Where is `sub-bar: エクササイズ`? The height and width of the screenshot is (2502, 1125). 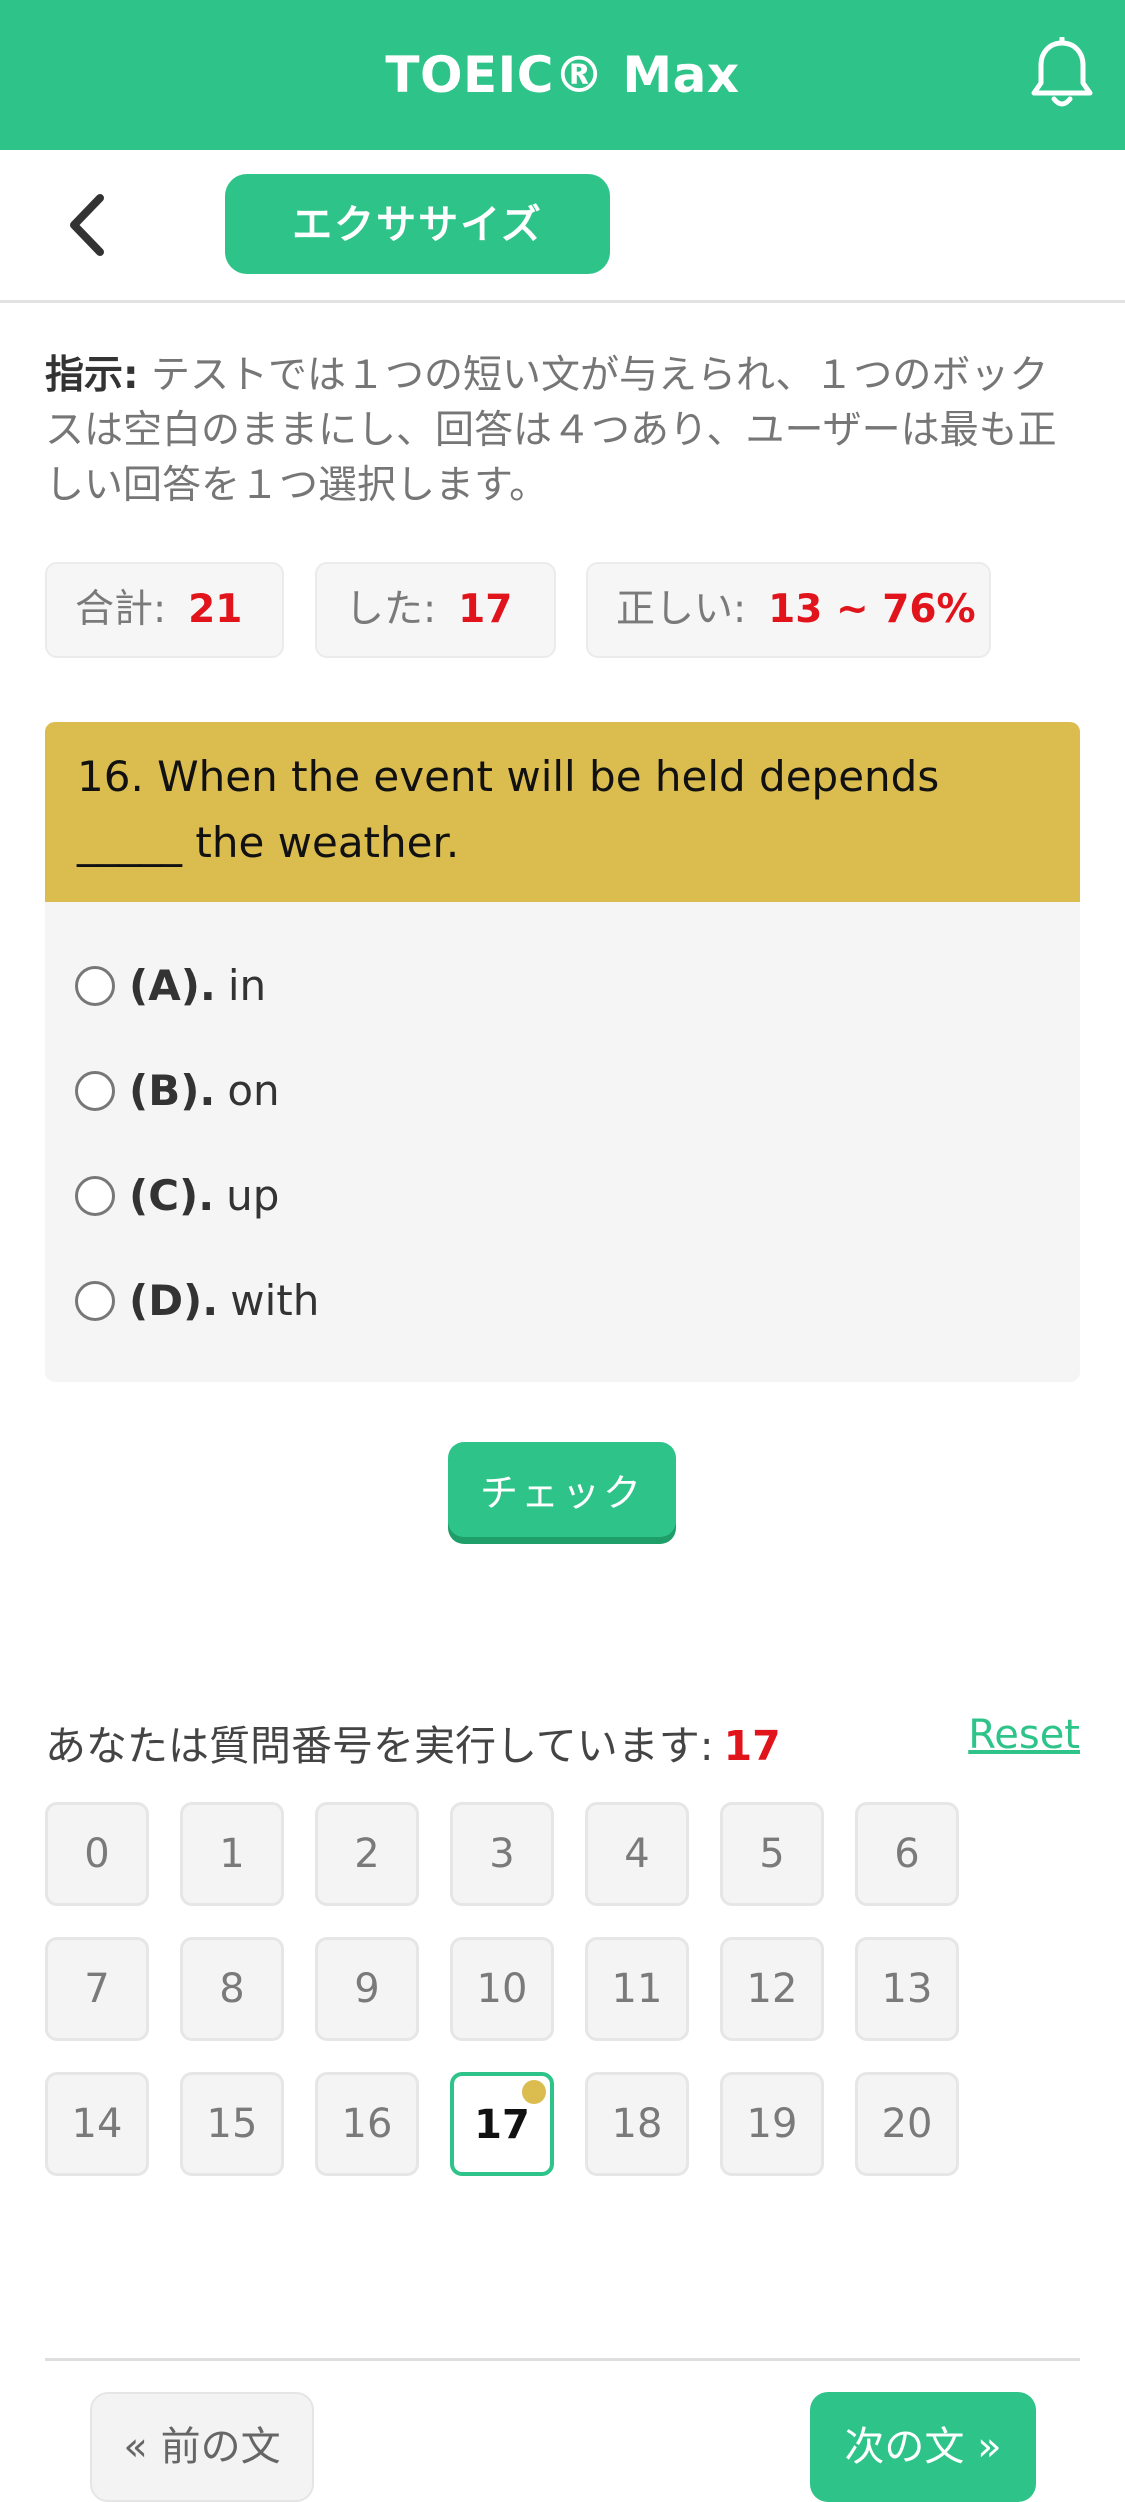 sub-bar: エクササイズ is located at coordinates (562, 226).